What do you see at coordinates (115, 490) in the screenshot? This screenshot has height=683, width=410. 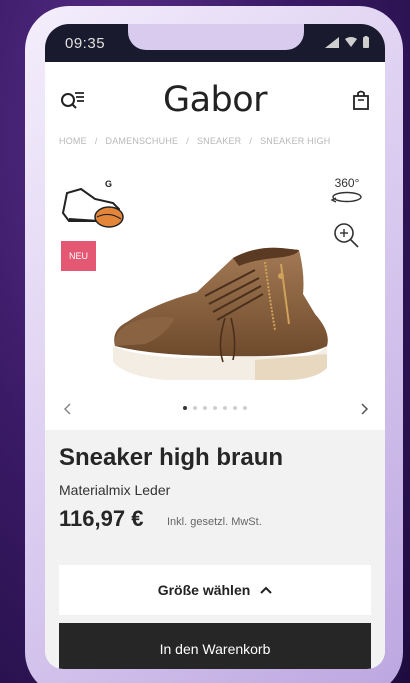 I see `product-material: Materialmix Leder` at bounding box center [115, 490].